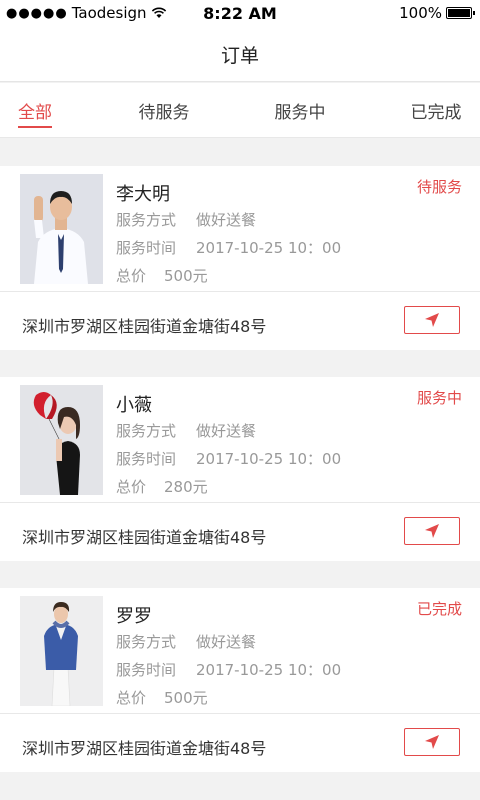 This screenshot has height=800, width=480. Describe the element at coordinates (240, 14) in the screenshot. I see `status-bar: ●●●●● Taodesign 8:22 AM 100%` at that location.